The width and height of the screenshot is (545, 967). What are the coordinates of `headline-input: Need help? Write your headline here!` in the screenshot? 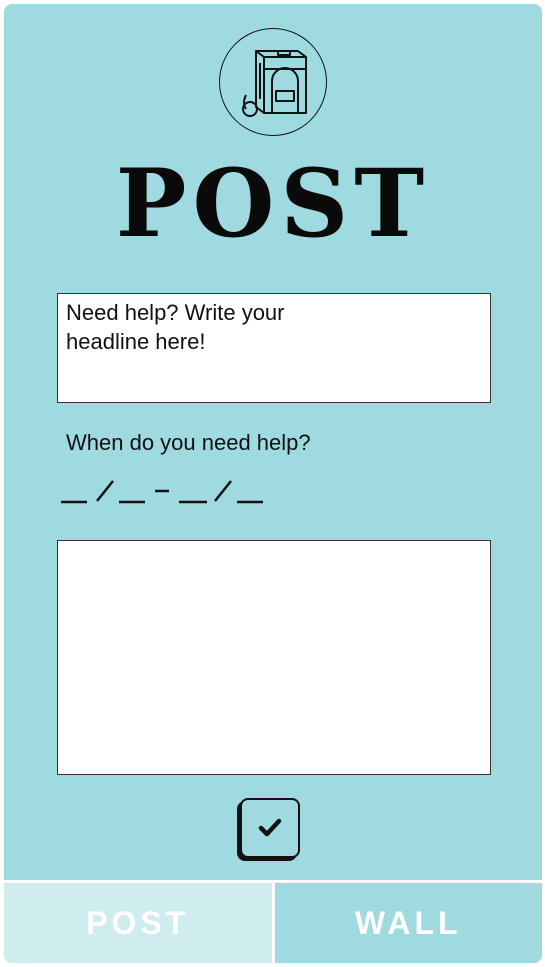 It's located at (274, 348).